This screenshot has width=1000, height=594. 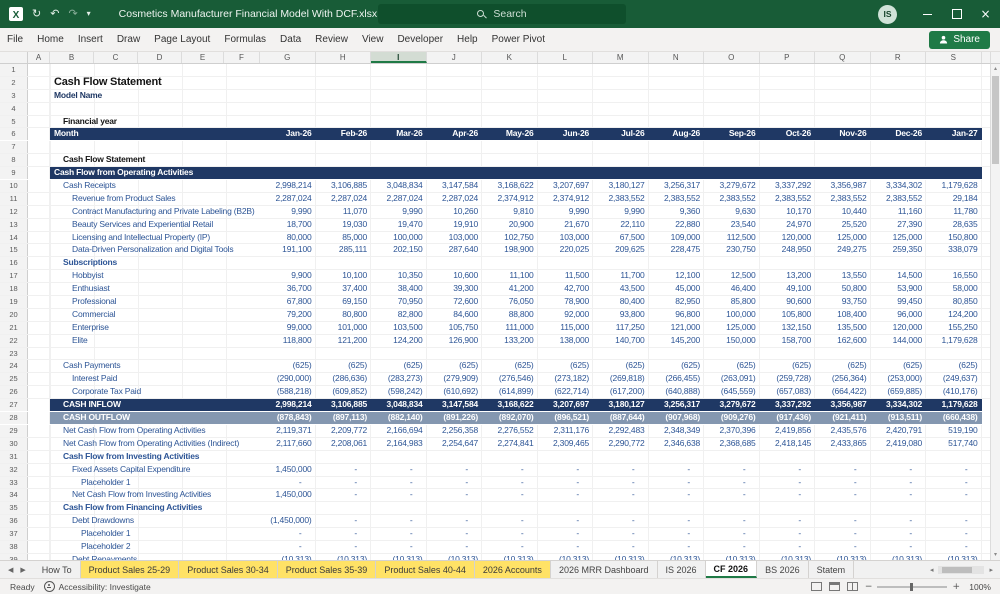 I want to click on cell-M37: -, so click(x=621, y=534).